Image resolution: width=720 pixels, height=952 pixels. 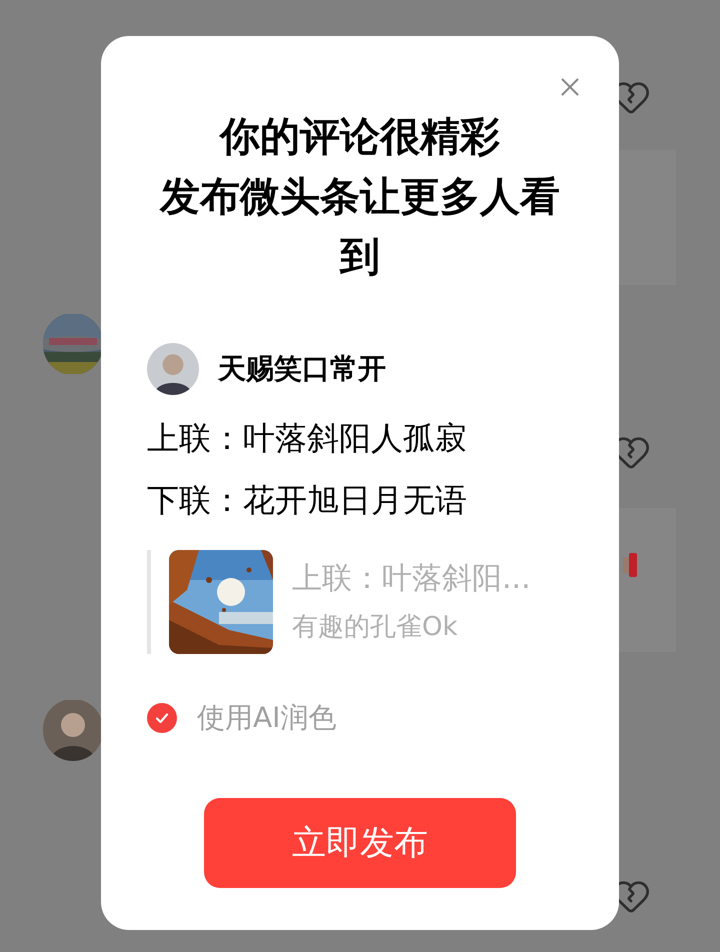 I want to click on dialog-title: 发布微头条让更多人看到, so click(x=359, y=227).